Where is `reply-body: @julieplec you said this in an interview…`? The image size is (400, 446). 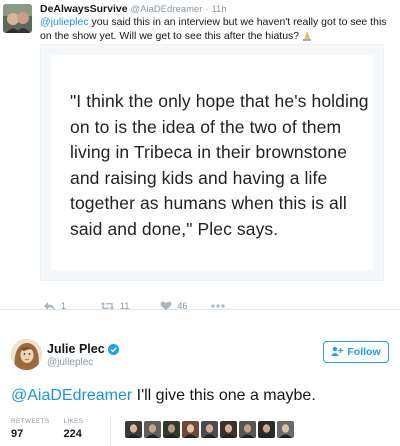 reply-body: @julieplec you said this in an interview… is located at coordinates (215, 29).